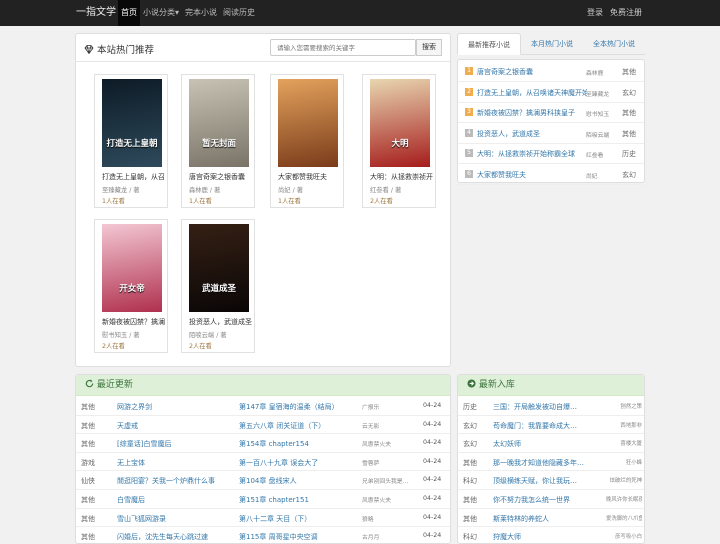  What do you see at coordinates (132, 123) in the screenshot?
I see `book-cover: 打造无上皇朝` at bounding box center [132, 123].